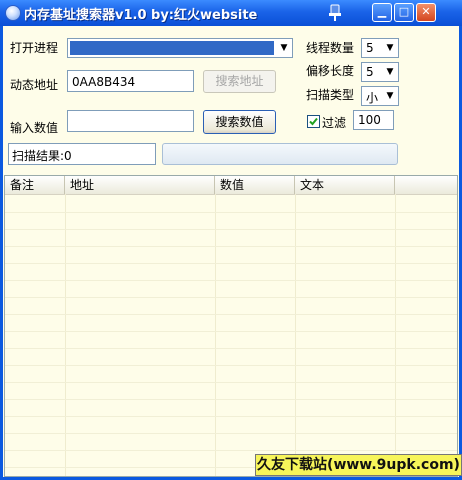 The height and width of the screenshot is (480, 462). What do you see at coordinates (380, 96) in the screenshot?
I see `scan-type-combo: 小 ▼` at bounding box center [380, 96].